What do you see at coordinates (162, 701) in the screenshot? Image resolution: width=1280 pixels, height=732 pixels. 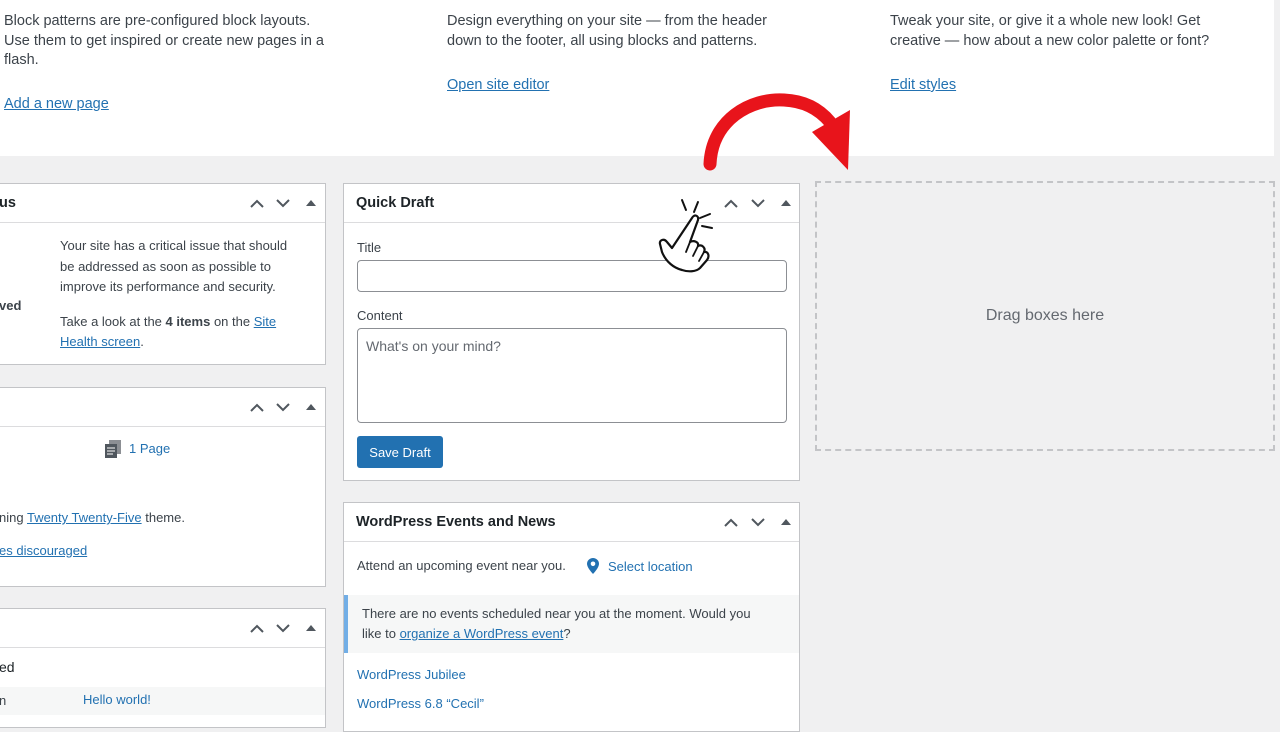 I see `activity-row: n Hello world!` at bounding box center [162, 701].